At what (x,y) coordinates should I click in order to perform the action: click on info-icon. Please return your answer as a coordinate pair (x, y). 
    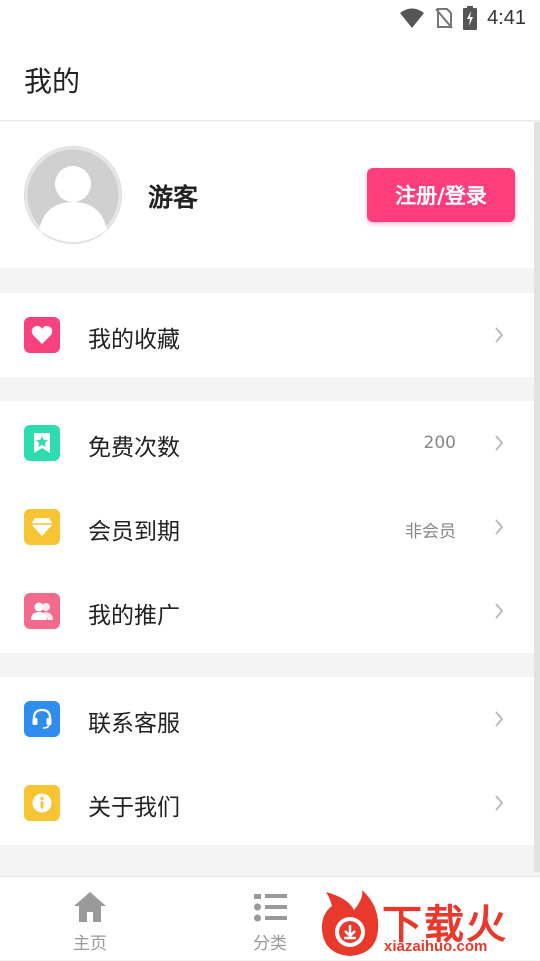
    Looking at the image, I should click on (42, 803).